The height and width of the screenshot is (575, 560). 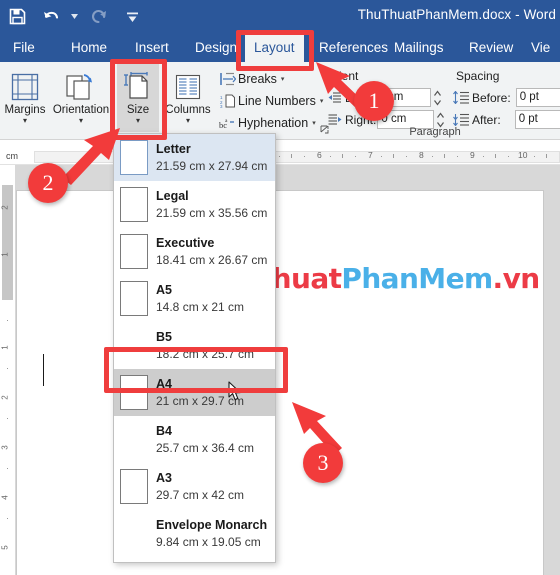 I want to click on tab-review: Review, so click(x=491, y=47).